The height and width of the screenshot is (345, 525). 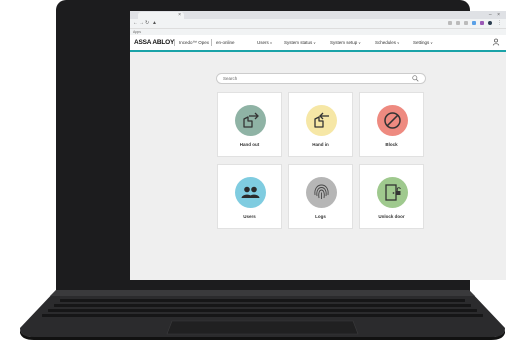 I want to click on block-icon, so click(x=392, y=120).